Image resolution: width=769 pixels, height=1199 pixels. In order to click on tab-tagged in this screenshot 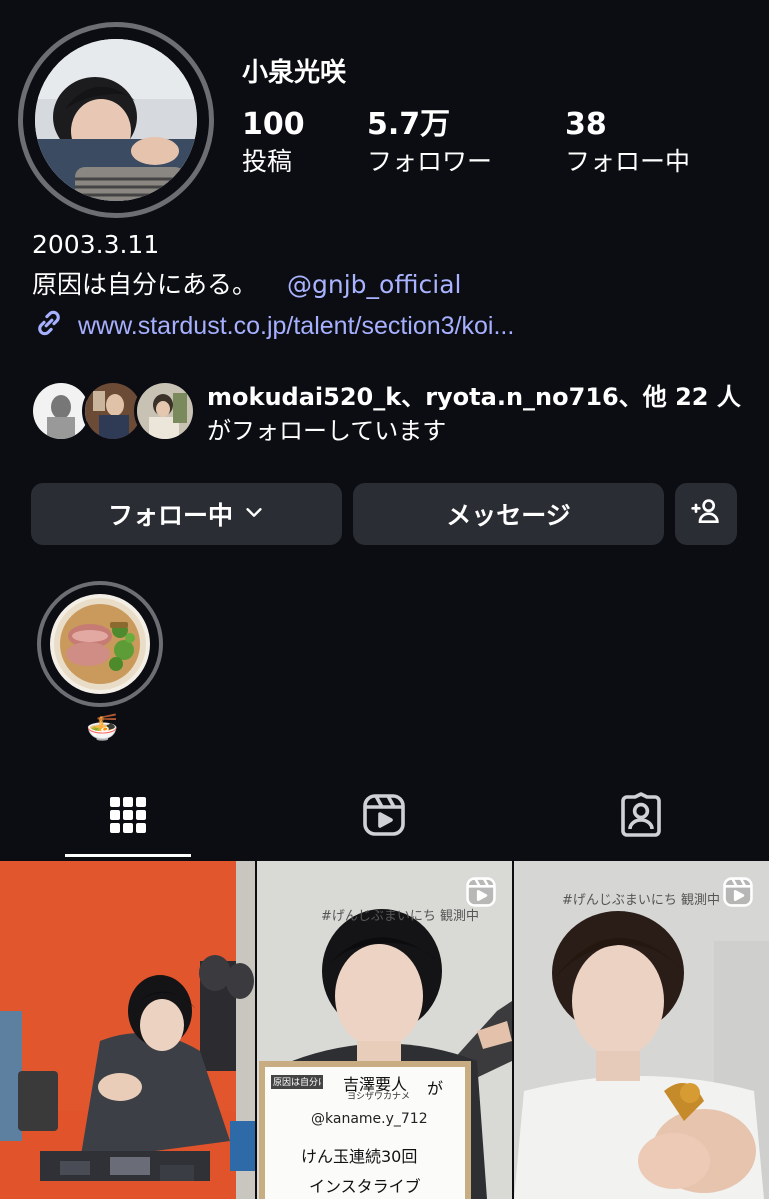, I will do `click(641, 817)`.